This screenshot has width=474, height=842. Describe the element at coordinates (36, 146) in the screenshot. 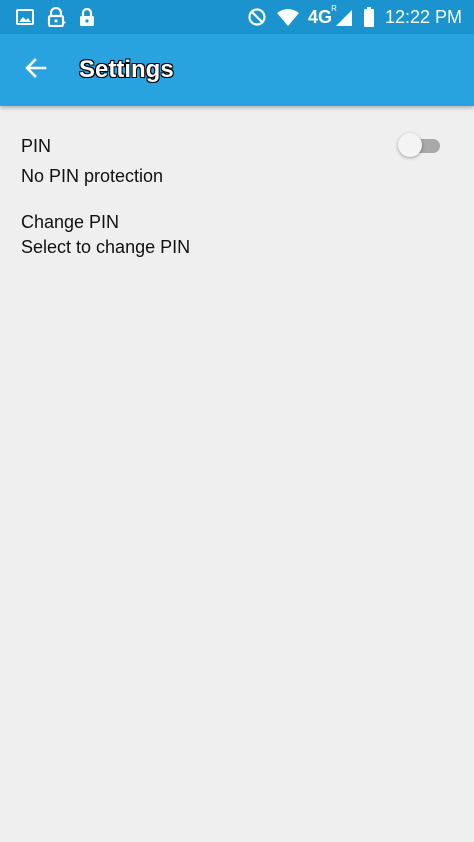

I see `pref-pin-title: PIN` at that location.